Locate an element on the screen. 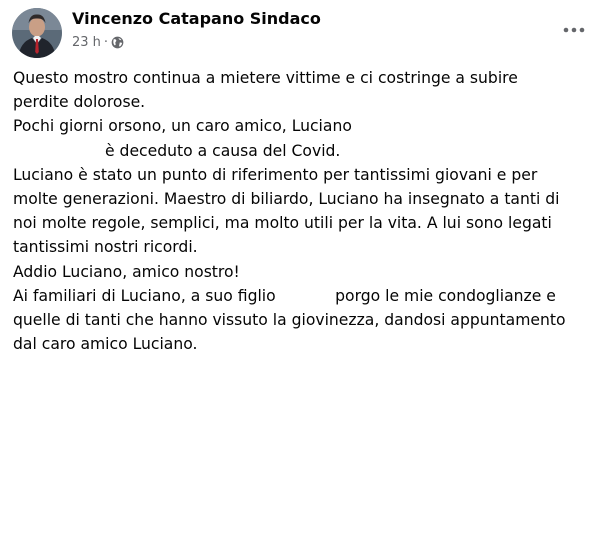 The width and height of the screenshot is (607, 557). author-avatar is located at coordinates (37, 33).